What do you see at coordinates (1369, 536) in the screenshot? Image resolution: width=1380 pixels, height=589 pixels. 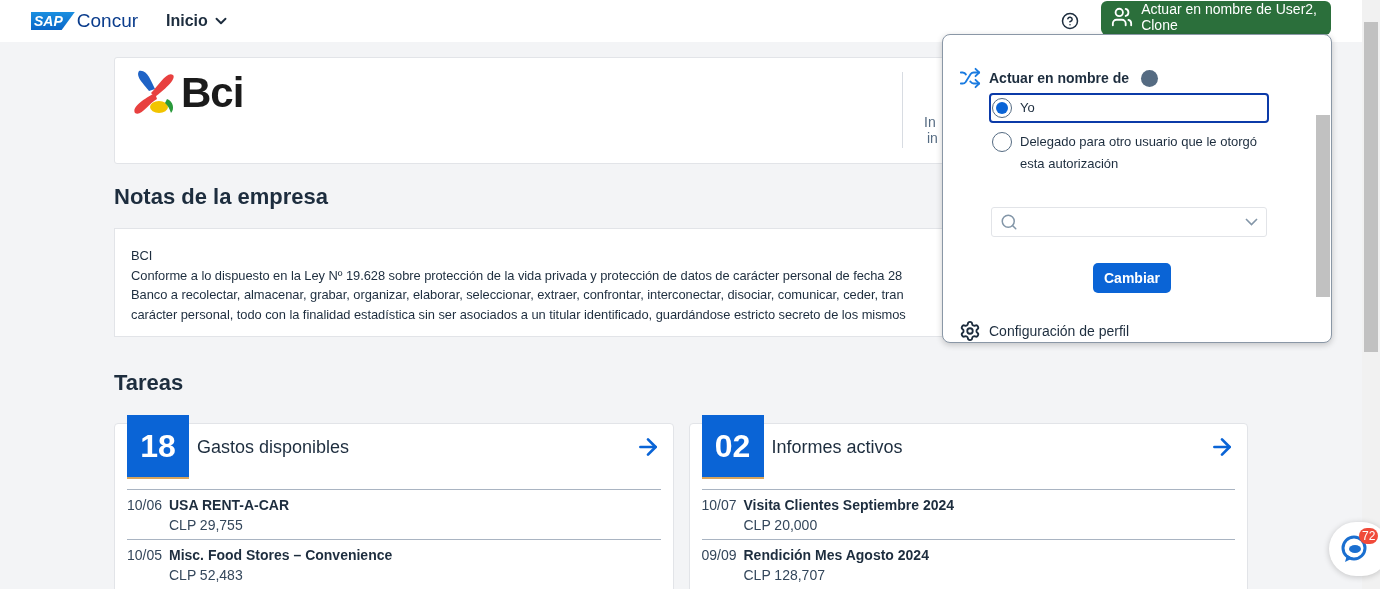 I see `notification-badge: 72` at bounding box center [1369, 536].